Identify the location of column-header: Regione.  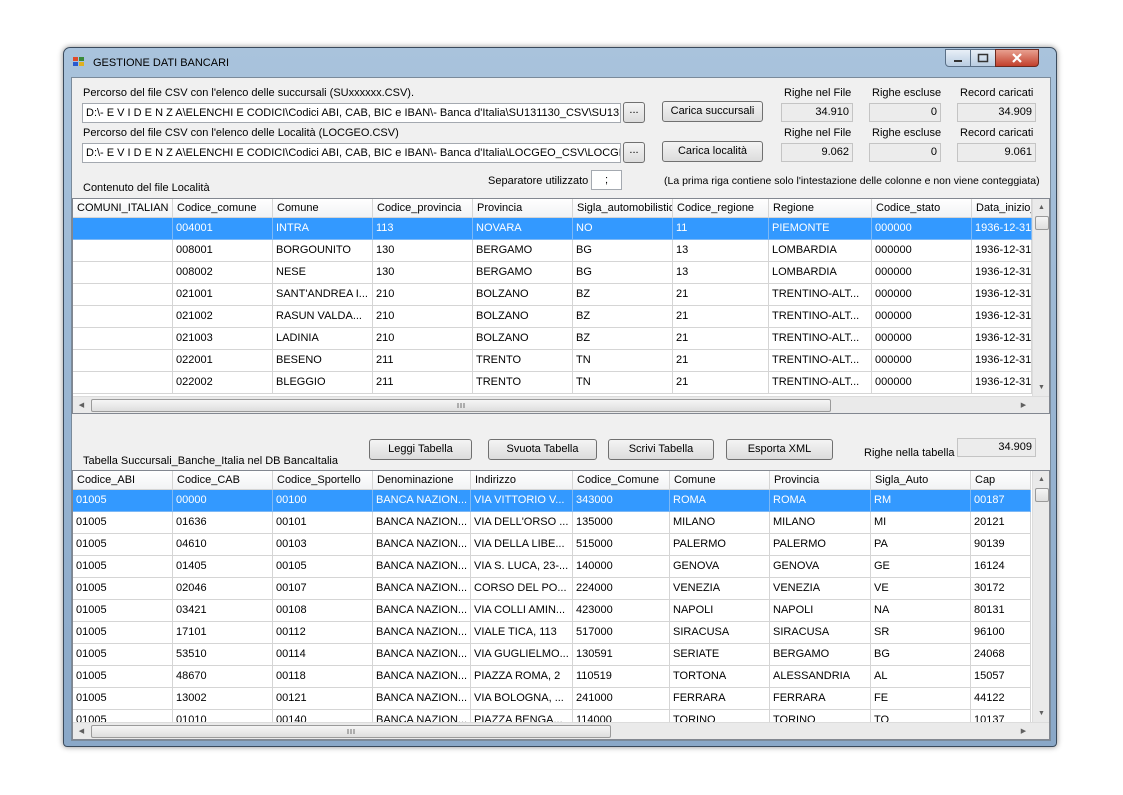
(820, 208).